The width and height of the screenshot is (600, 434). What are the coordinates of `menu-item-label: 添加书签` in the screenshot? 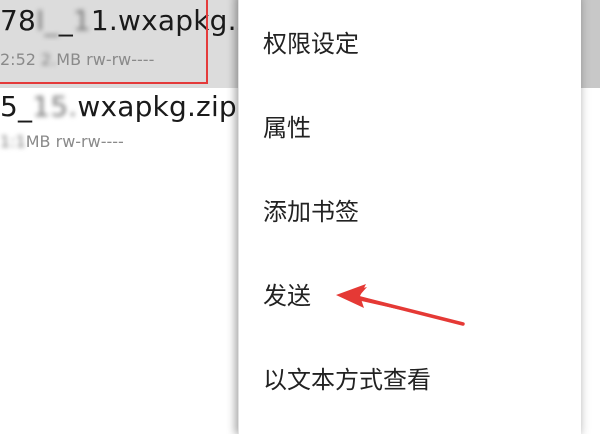 It's located at (311, 212).